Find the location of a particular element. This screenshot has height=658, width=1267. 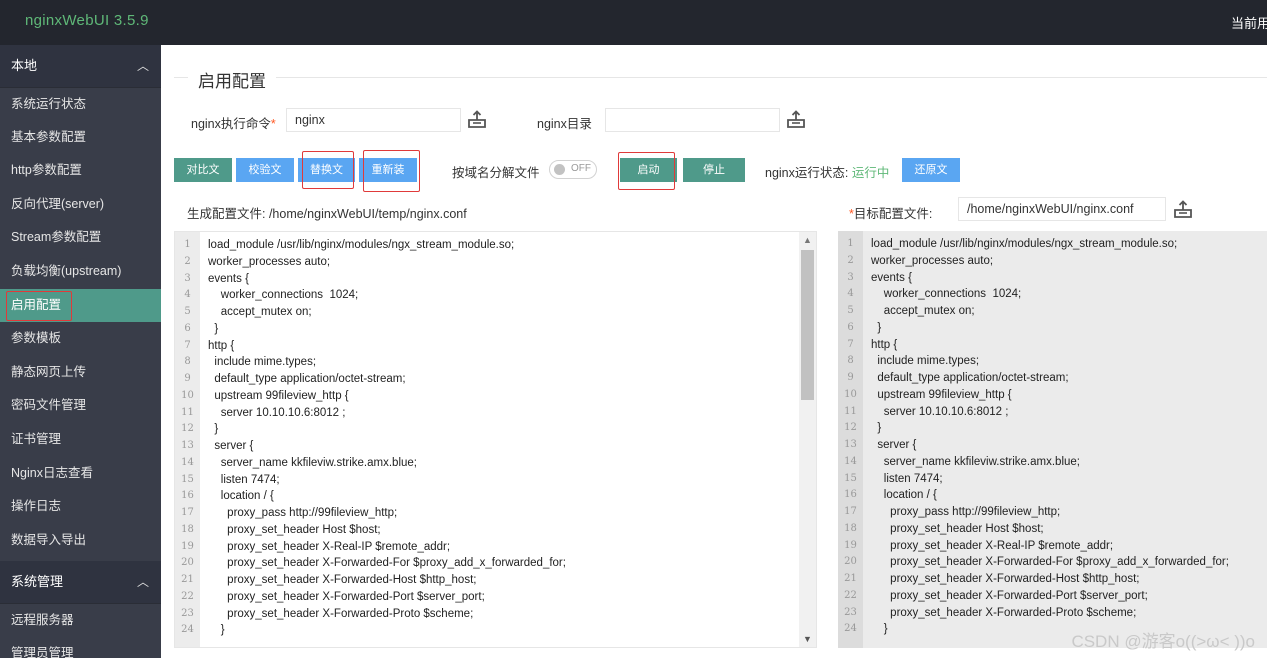

stop-nginx-button: 停止nginx is located at coordinates (714, 179).